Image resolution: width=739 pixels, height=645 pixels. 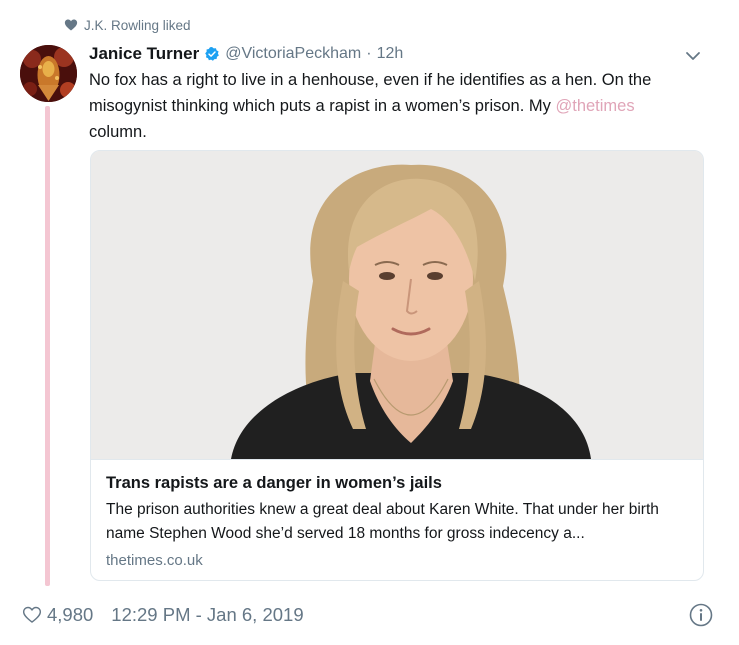 I want to click on tweet-footer: 4,980 12:29 PM - Jan 6, 2019, so click(x=163, y=615).